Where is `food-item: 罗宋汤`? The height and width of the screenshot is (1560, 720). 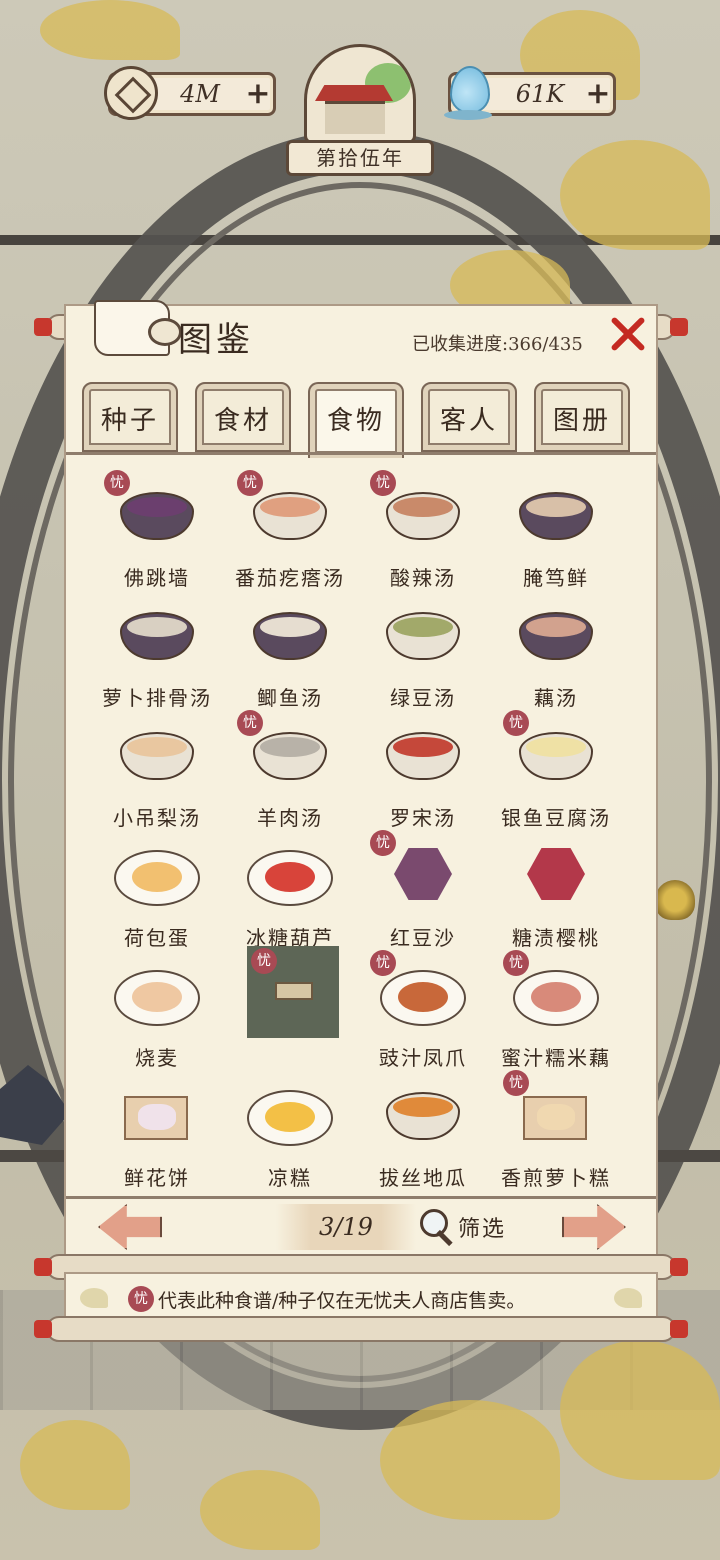 food-item: 罗宋汤 is located at coordinates (423, 768).